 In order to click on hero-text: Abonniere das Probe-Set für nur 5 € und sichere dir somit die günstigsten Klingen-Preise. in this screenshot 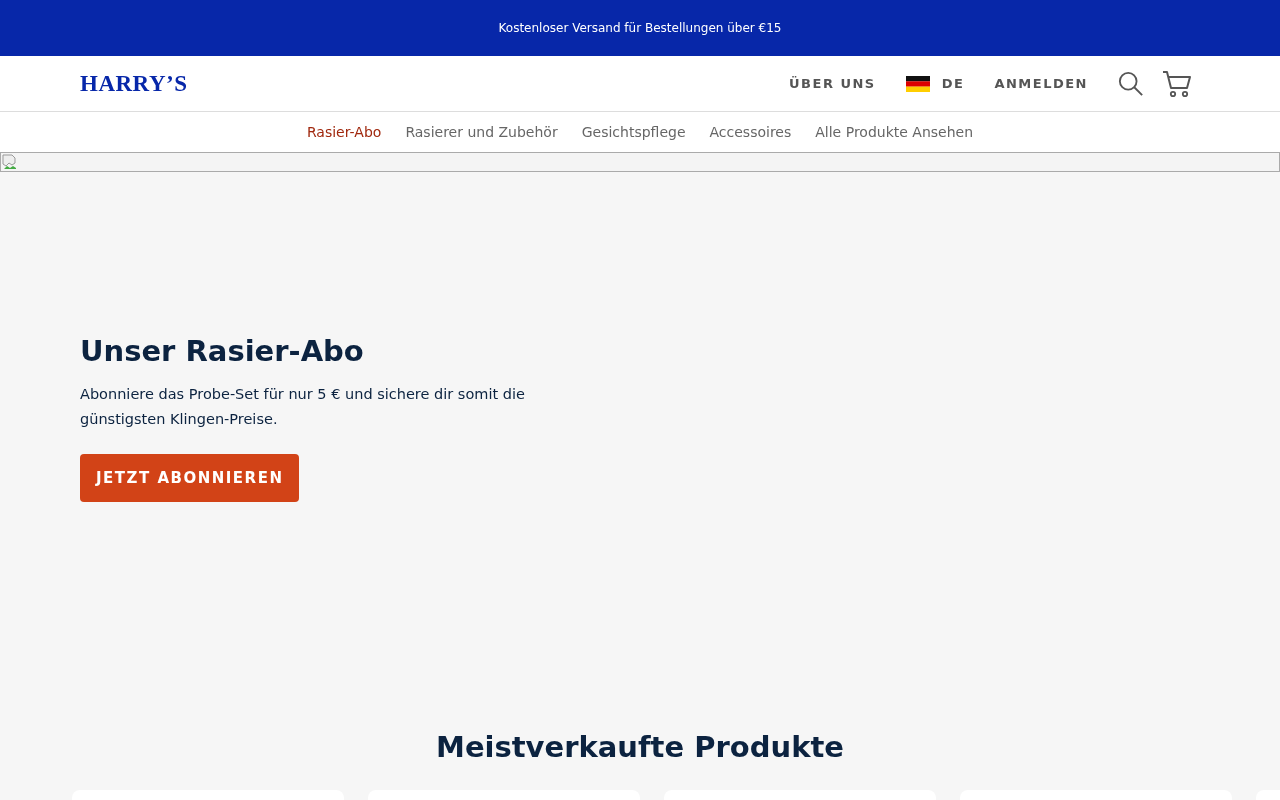, I will do `click(303, 407)`.